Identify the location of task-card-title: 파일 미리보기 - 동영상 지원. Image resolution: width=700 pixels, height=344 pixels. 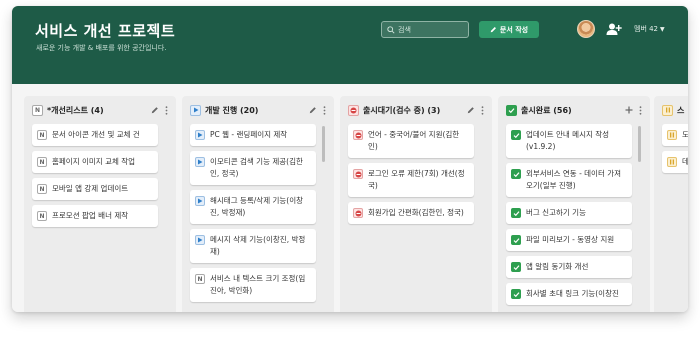
(570, 239).